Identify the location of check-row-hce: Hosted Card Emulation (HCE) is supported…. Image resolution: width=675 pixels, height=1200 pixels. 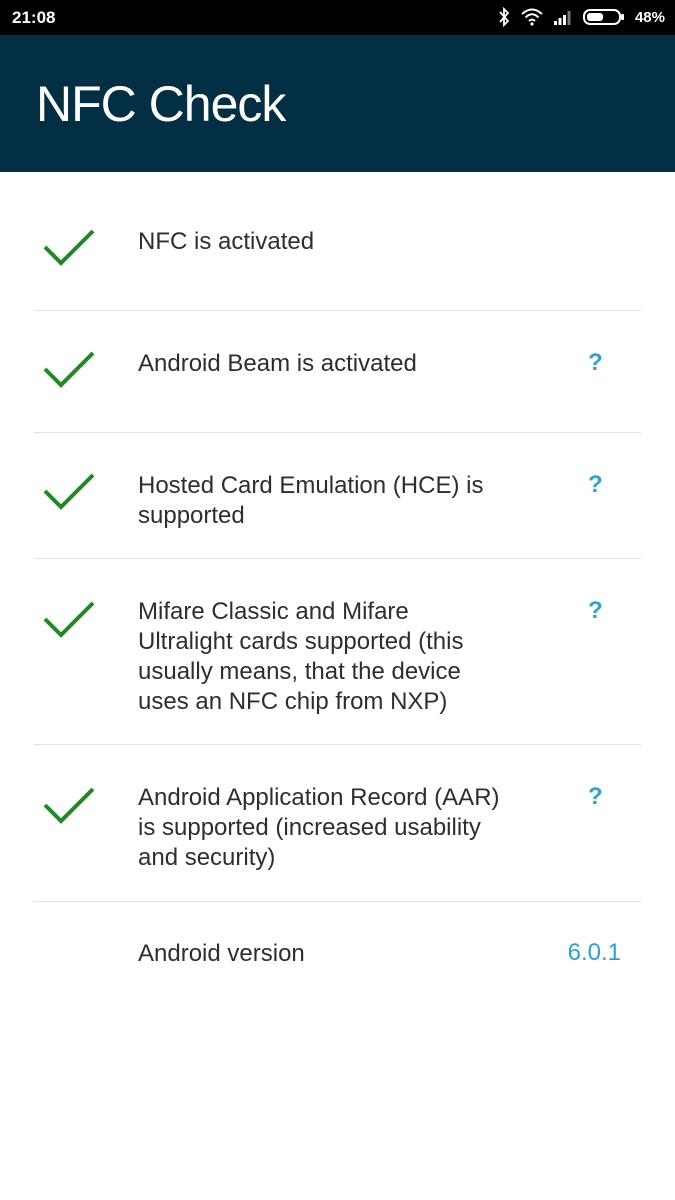
(337, 496).